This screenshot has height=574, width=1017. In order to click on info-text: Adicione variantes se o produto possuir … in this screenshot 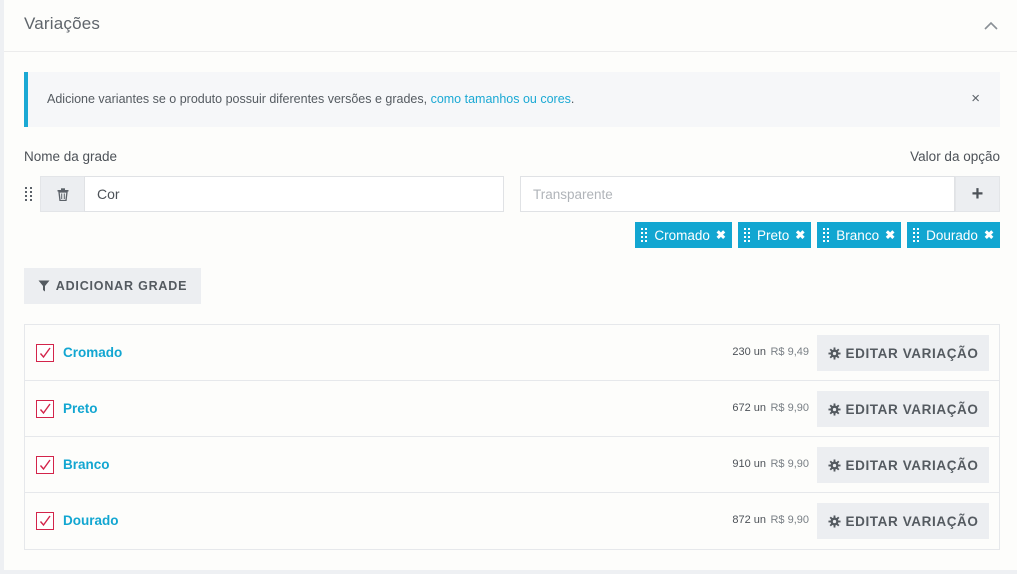, I will do `click(310, 99)`.